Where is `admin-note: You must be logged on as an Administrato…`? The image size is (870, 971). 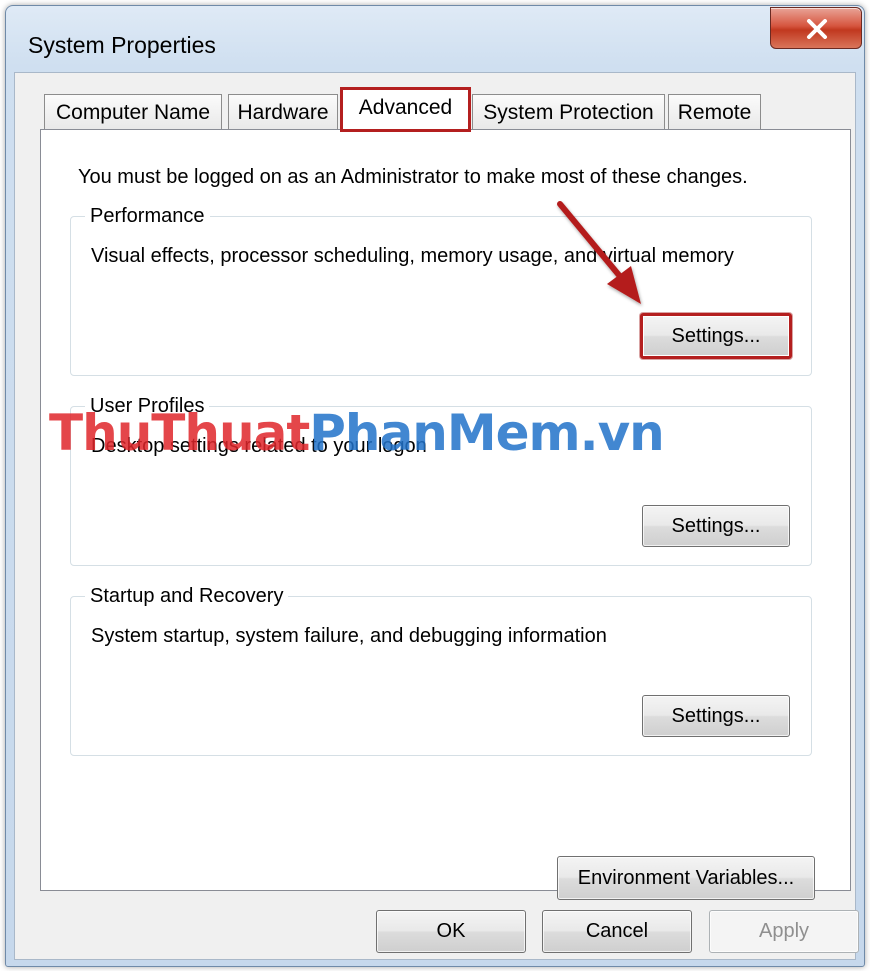 admin-note: You must be logged on as an Administrato… is located at coordinates (413, 177).